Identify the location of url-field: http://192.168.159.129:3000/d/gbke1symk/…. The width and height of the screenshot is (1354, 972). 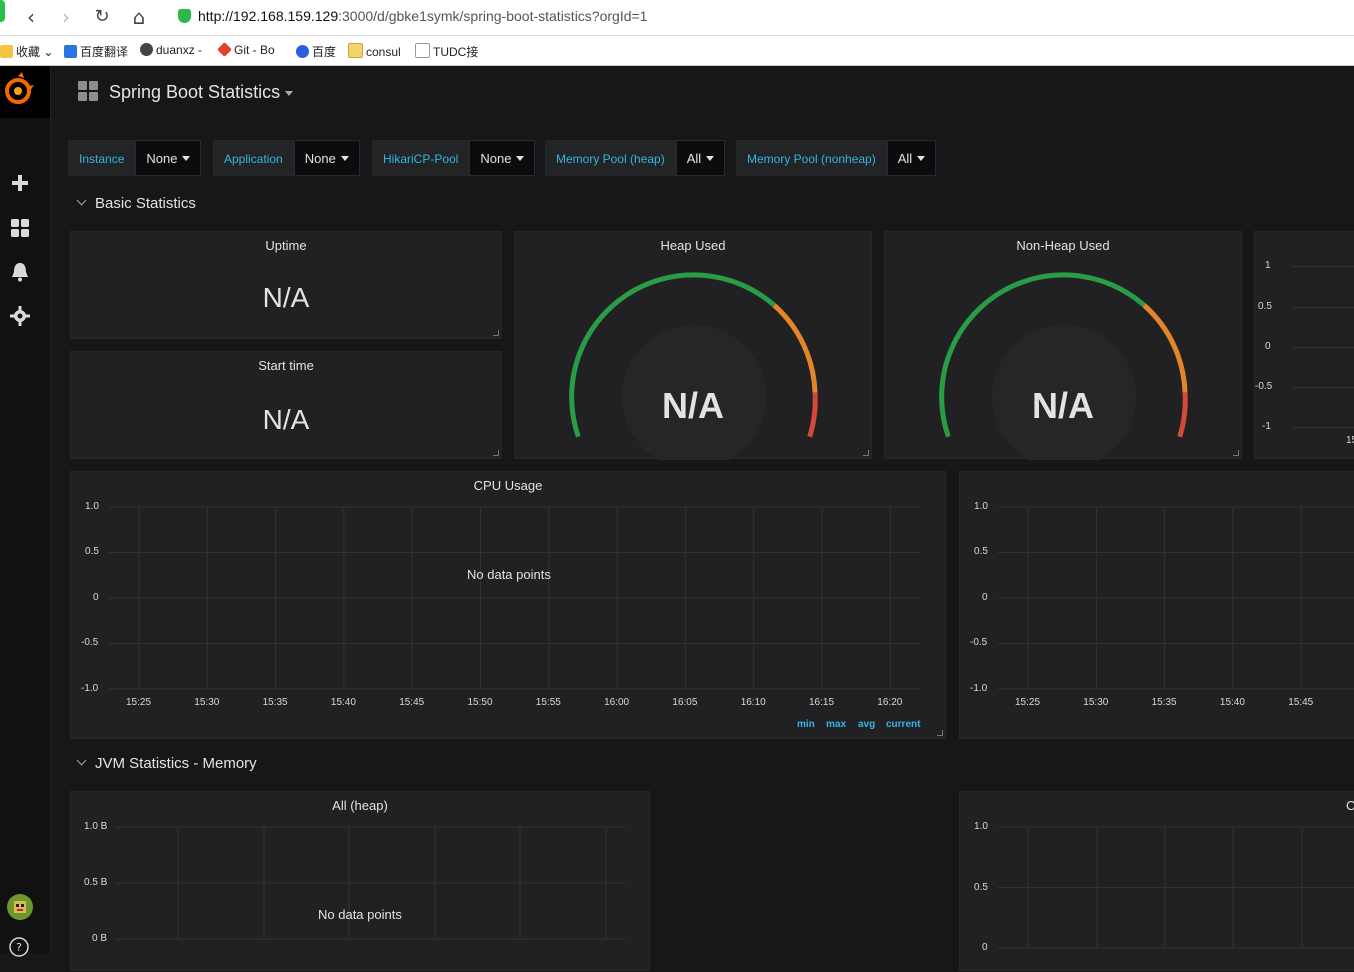
(422, 16).